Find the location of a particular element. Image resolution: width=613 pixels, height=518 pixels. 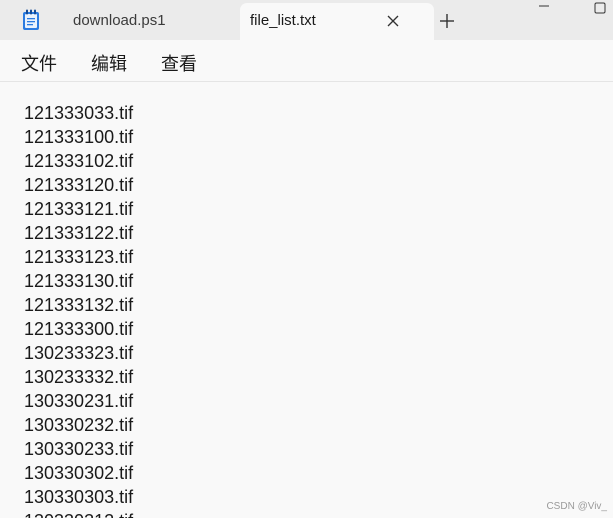

tab-file-list-txt: file_list.txt is located at coordinates (337, 21).